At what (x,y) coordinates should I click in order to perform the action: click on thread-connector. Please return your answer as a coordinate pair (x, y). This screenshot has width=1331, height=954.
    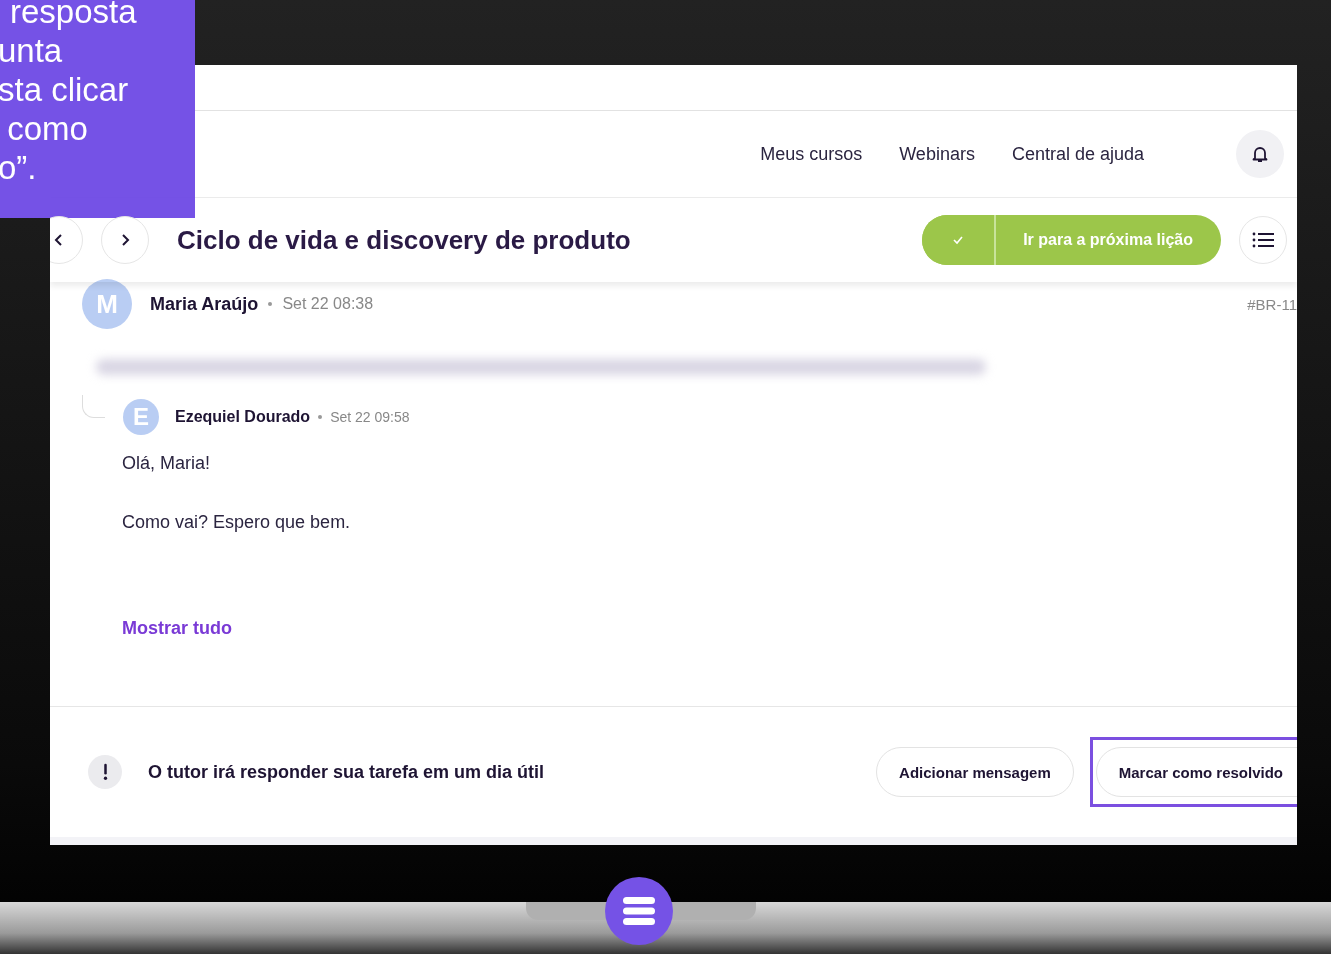
    Looking at the image, I should click on (93, 406).